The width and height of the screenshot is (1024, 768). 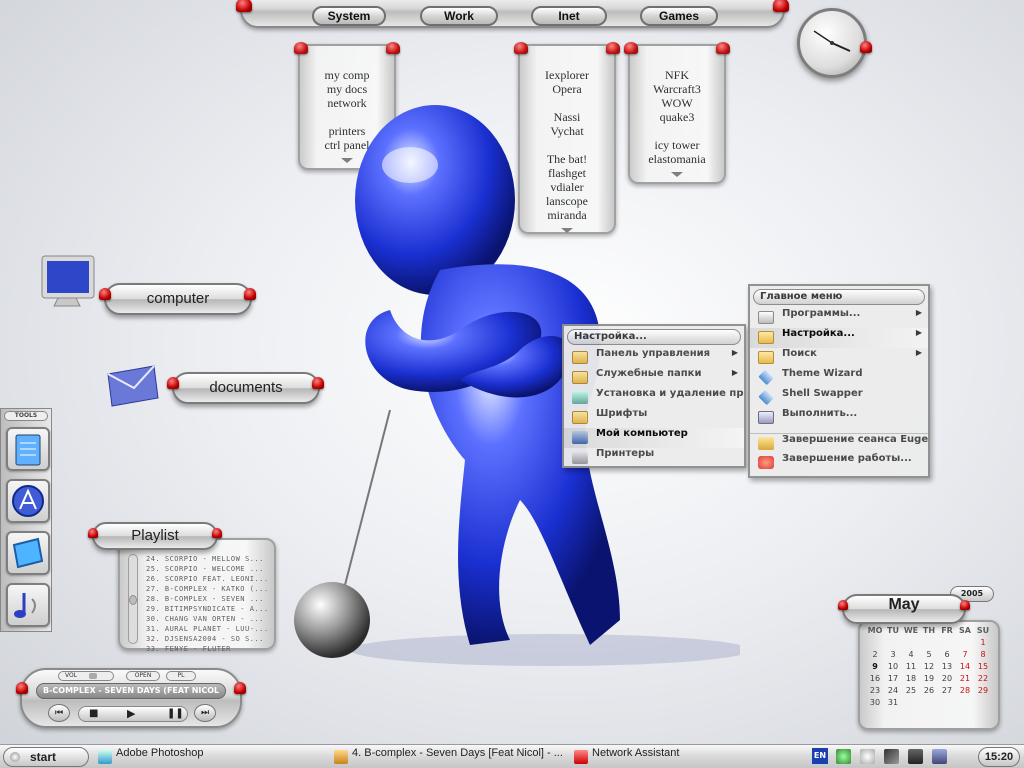 What do you see at coordinates (875, 666) in the screenshot?
I see `calendar-day: 9` at bounding box center [875, 666].